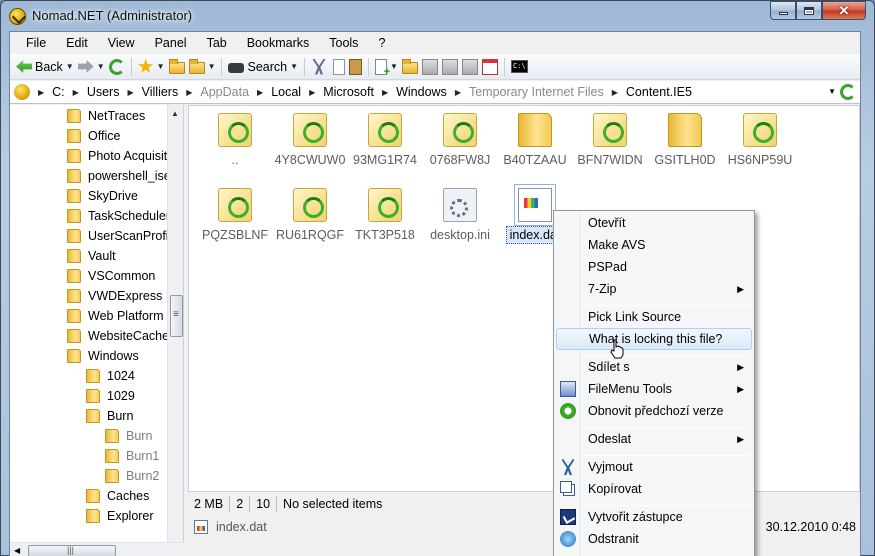 This screenshot has height=556, width=875. Describe the element at coordinates (132, 476) in the screenshot. I see `tree-item: Burn2` at that location.